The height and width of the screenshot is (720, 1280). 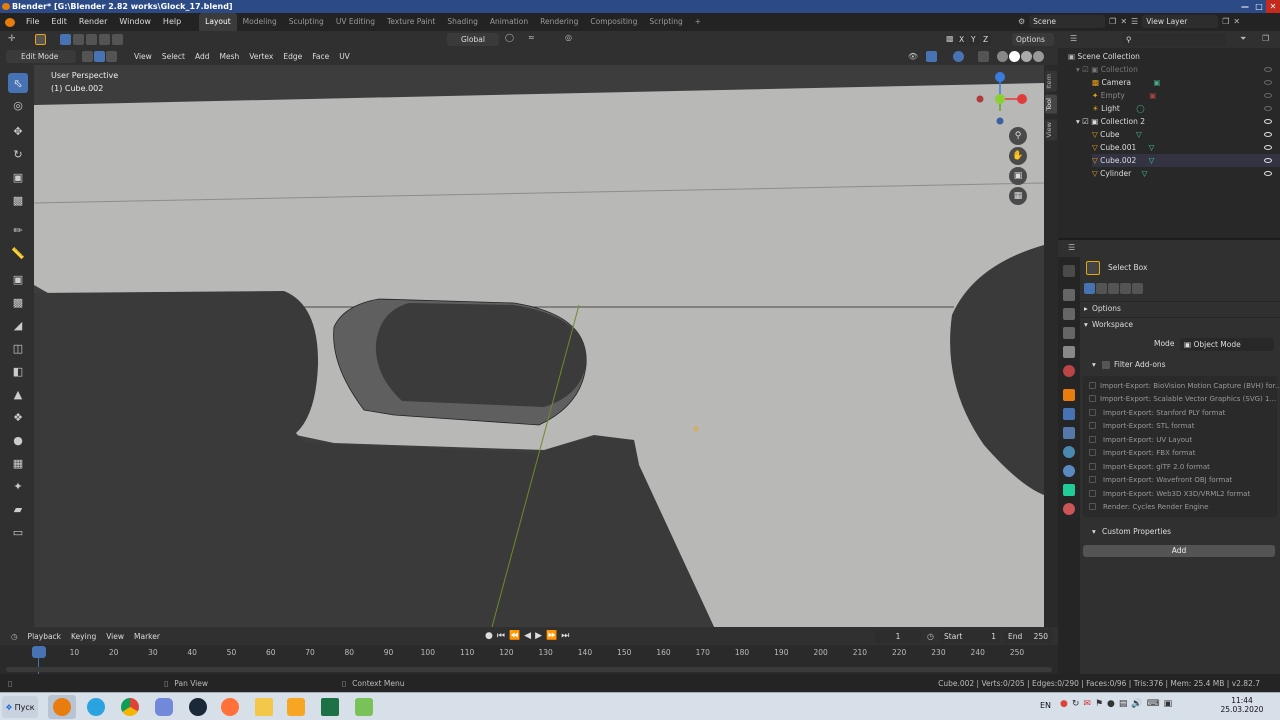 I want to click on tab-texture-paint: Texture Paint, so click(x=411, y=22).